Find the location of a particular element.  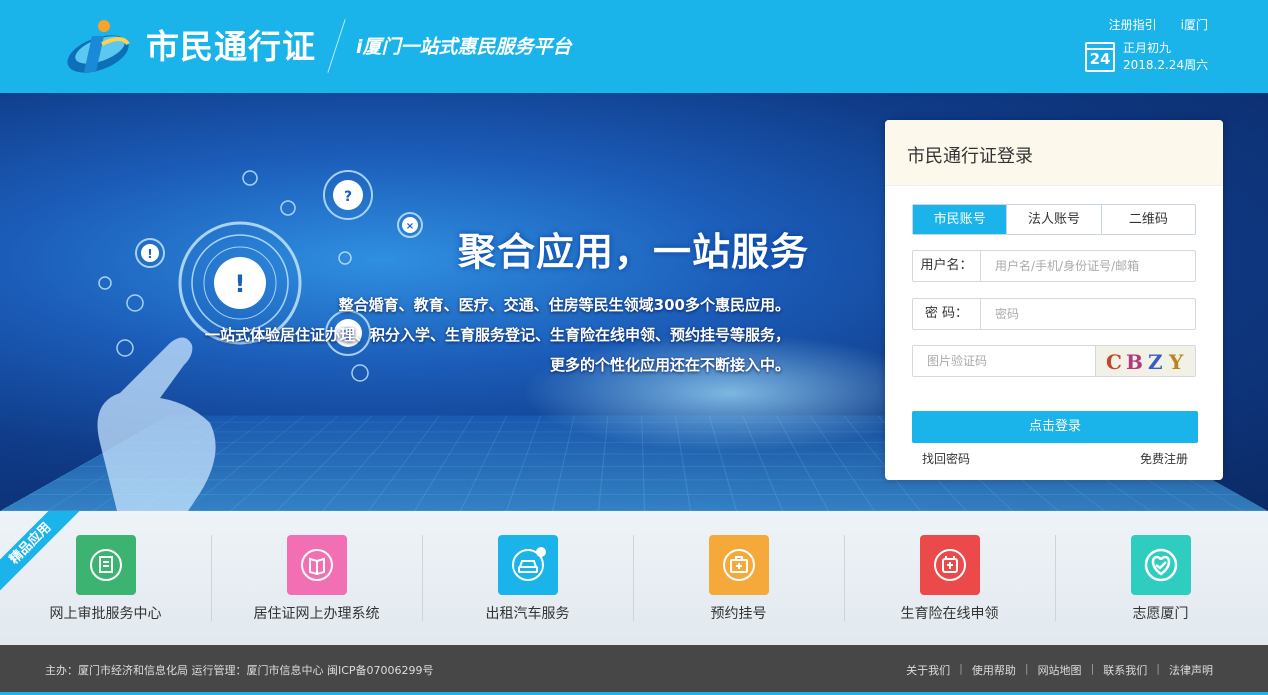

password-field-group: 密 码： is located at coordinates (1054, 314).